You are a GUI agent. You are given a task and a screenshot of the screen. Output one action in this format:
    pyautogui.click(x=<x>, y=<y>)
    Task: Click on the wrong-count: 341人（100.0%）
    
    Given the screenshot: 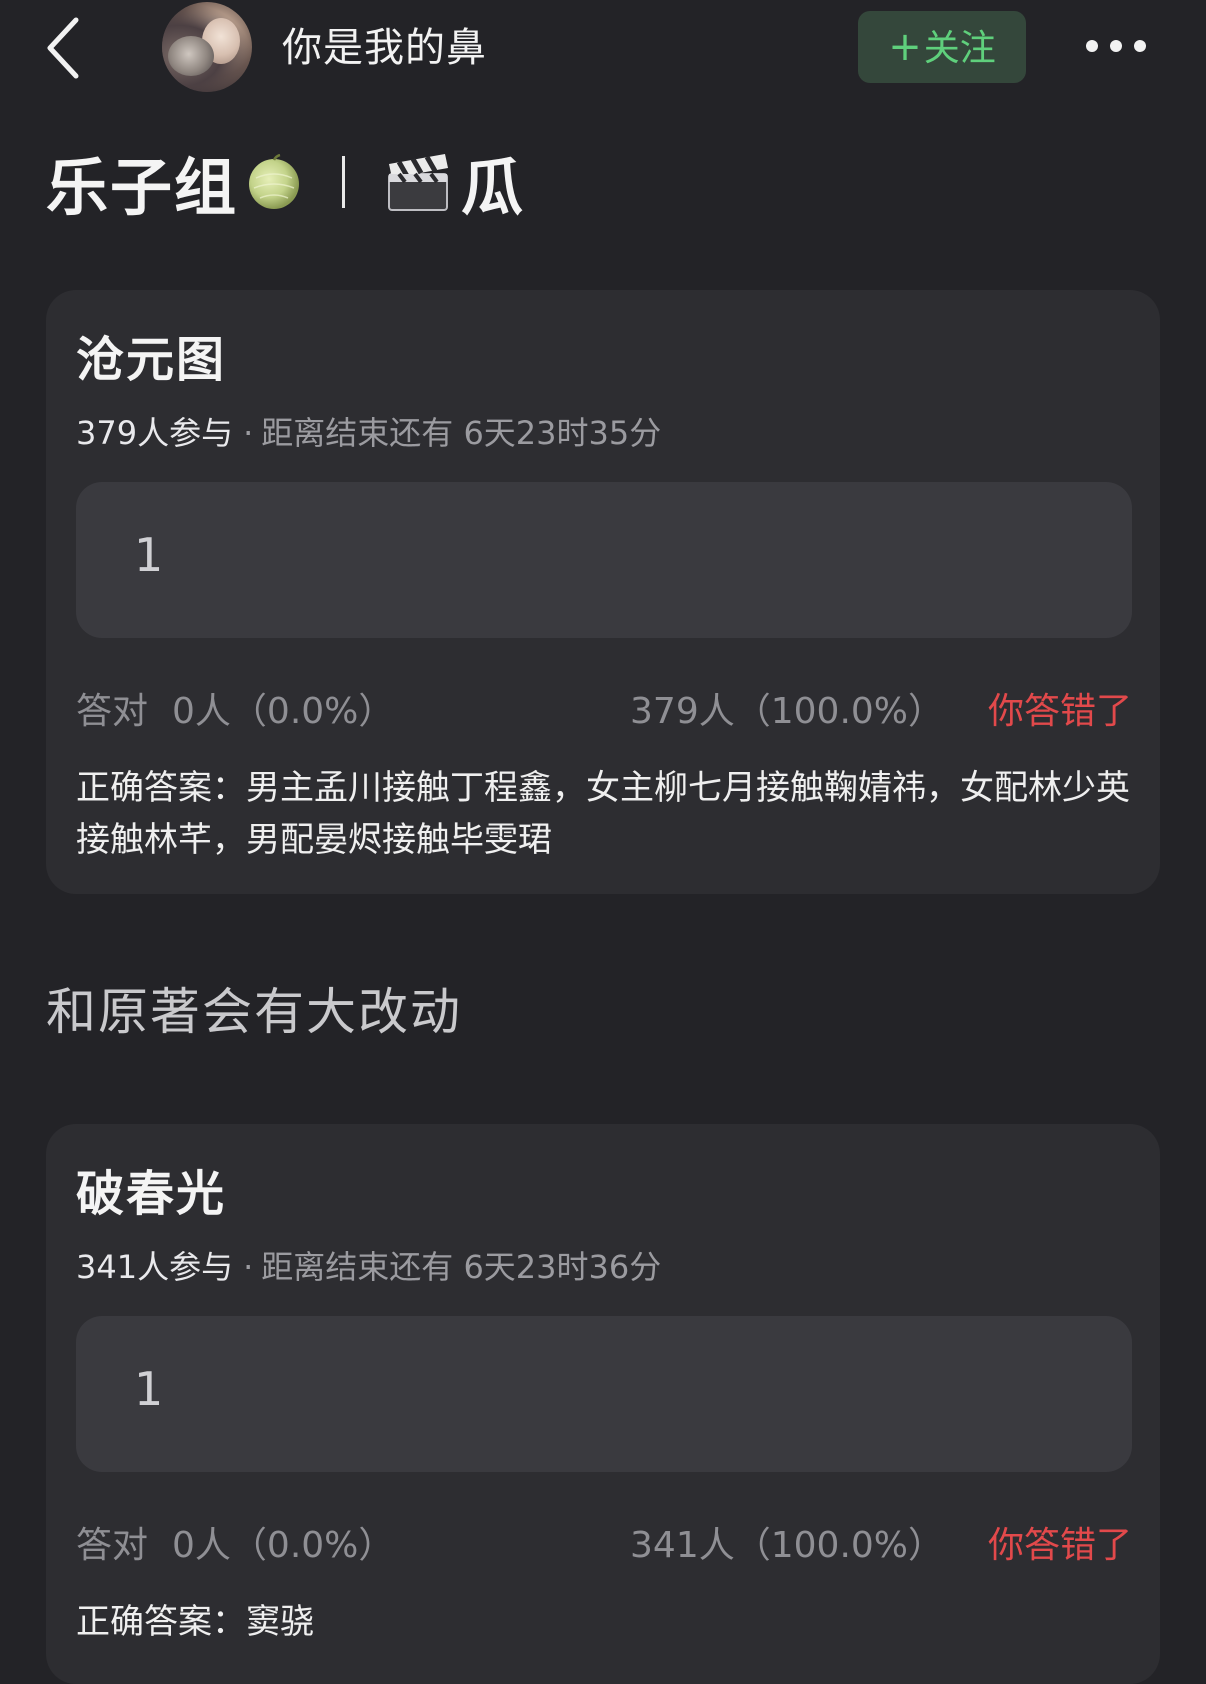 What is the action you would take?
    pyautogui.click(x=787, y=1545)
    